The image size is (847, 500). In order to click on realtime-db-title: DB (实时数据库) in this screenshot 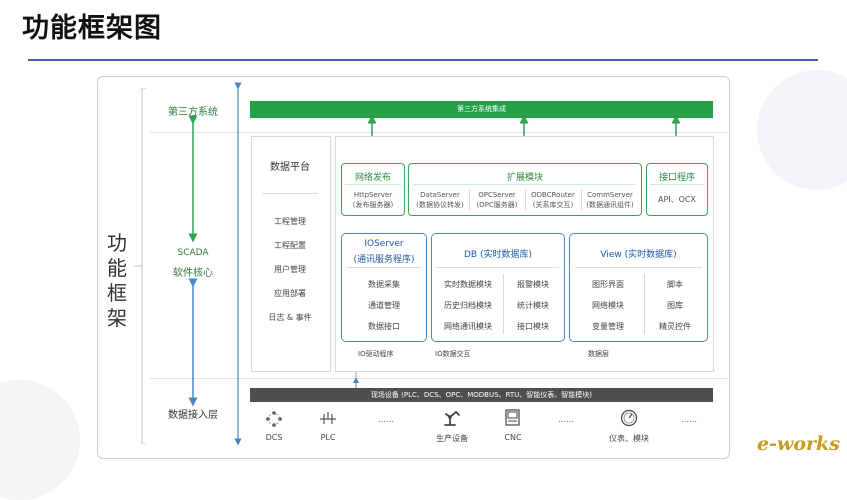, I will do `click(498, 255)`.